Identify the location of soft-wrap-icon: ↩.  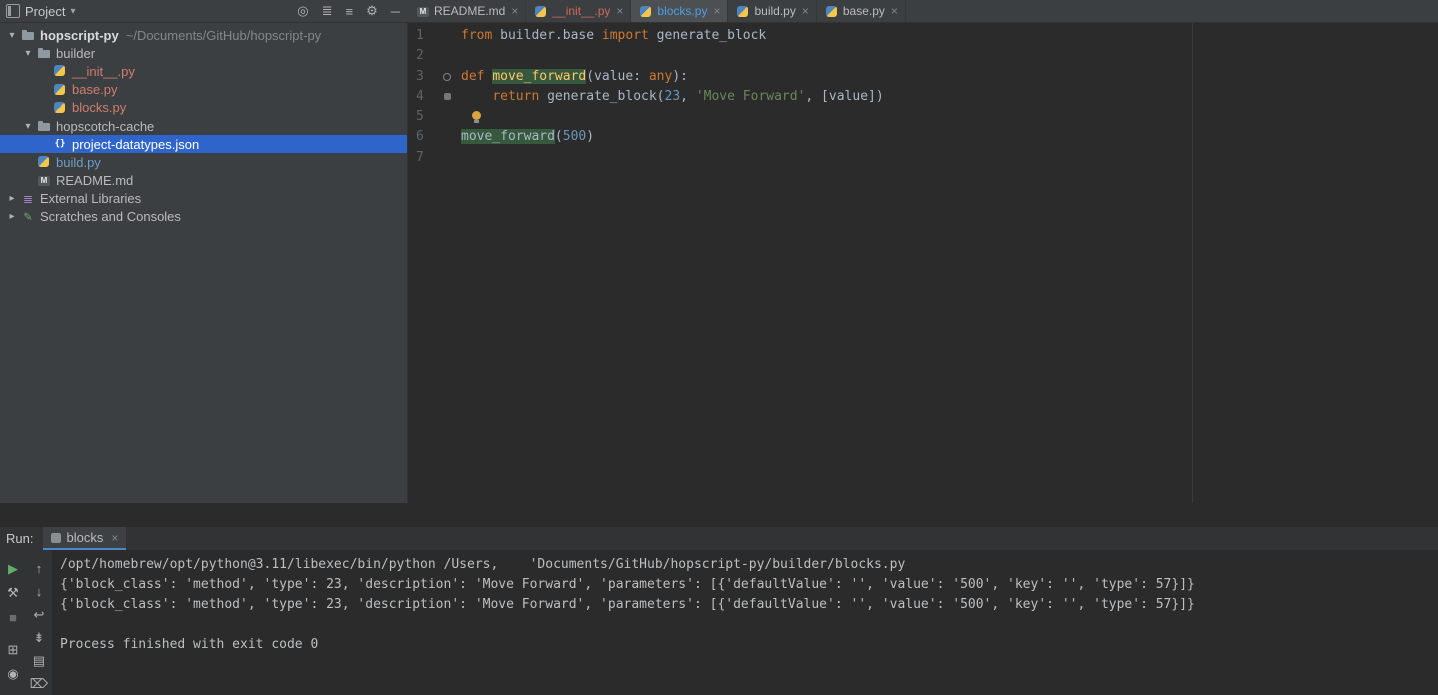
(39, 614).